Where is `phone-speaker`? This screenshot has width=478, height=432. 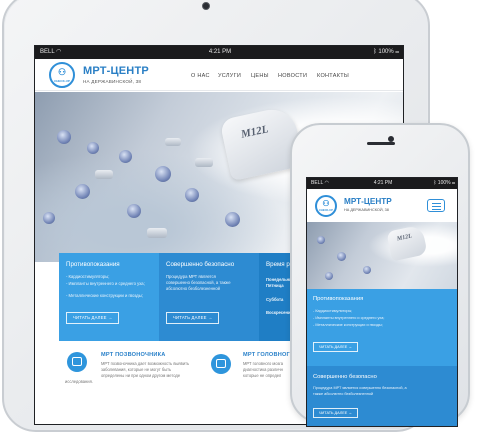
phone-speaker is located at coordinates (381, 143).